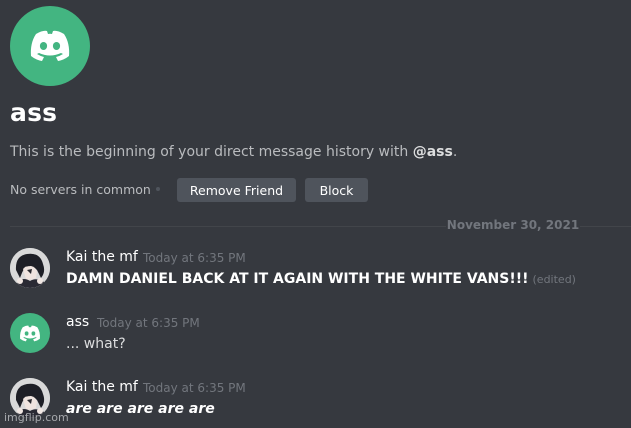 The image size is (631, 428). What do you see at coordinates (236, 190) in the screenshot?
I see `remove-friend-button: Remove Friend` at bounding box center [236, 190].